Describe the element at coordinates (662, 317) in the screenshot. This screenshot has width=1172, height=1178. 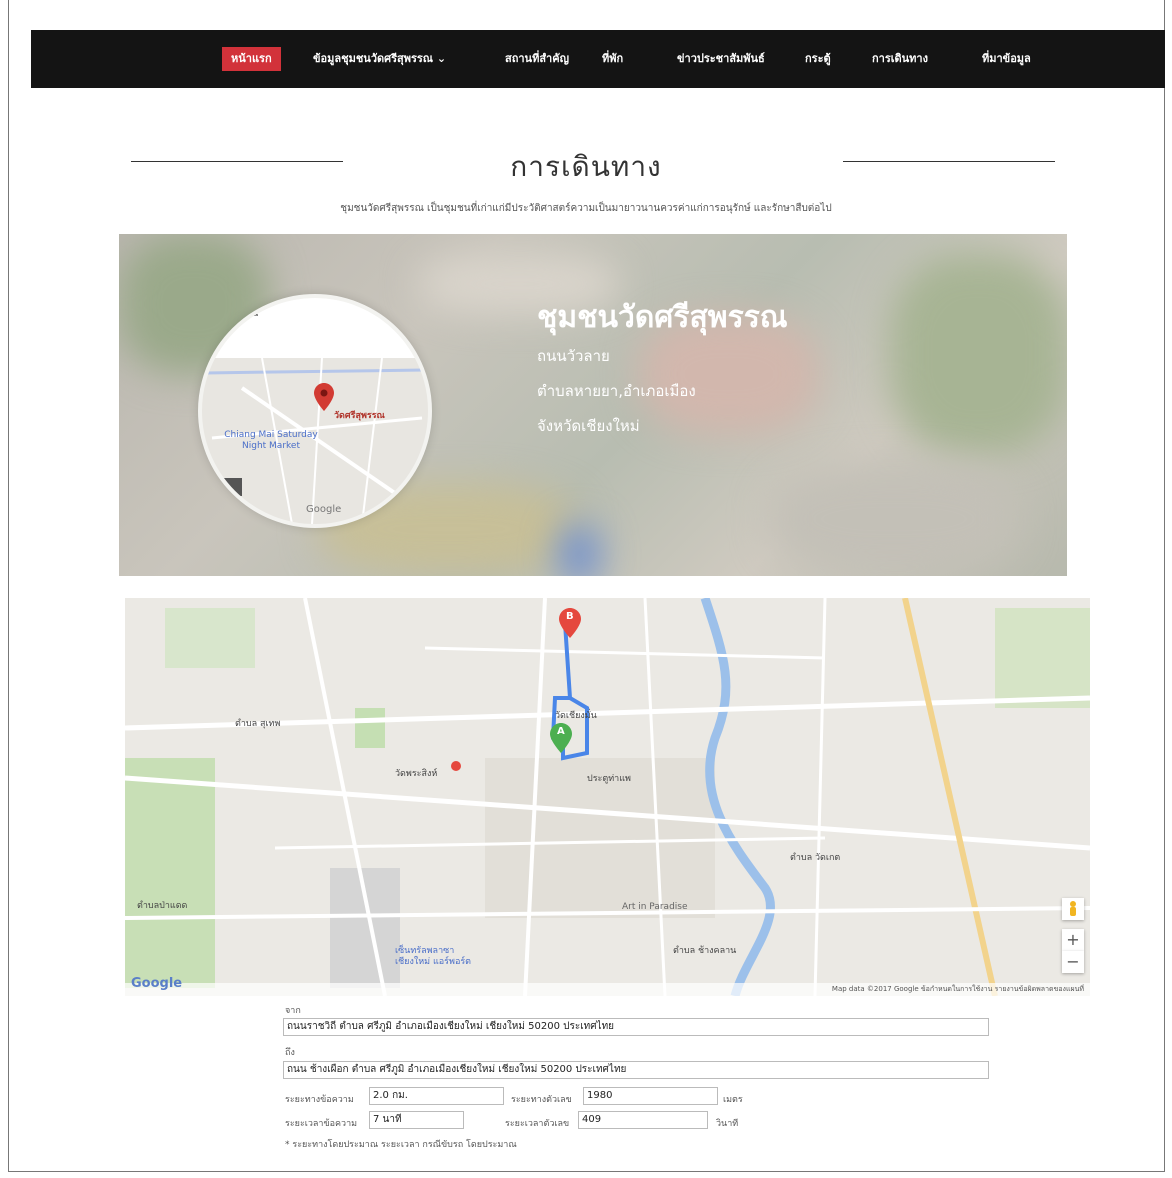
I see `banner-title: ชุมชนวัดศรีสุพรรณ` at that location.